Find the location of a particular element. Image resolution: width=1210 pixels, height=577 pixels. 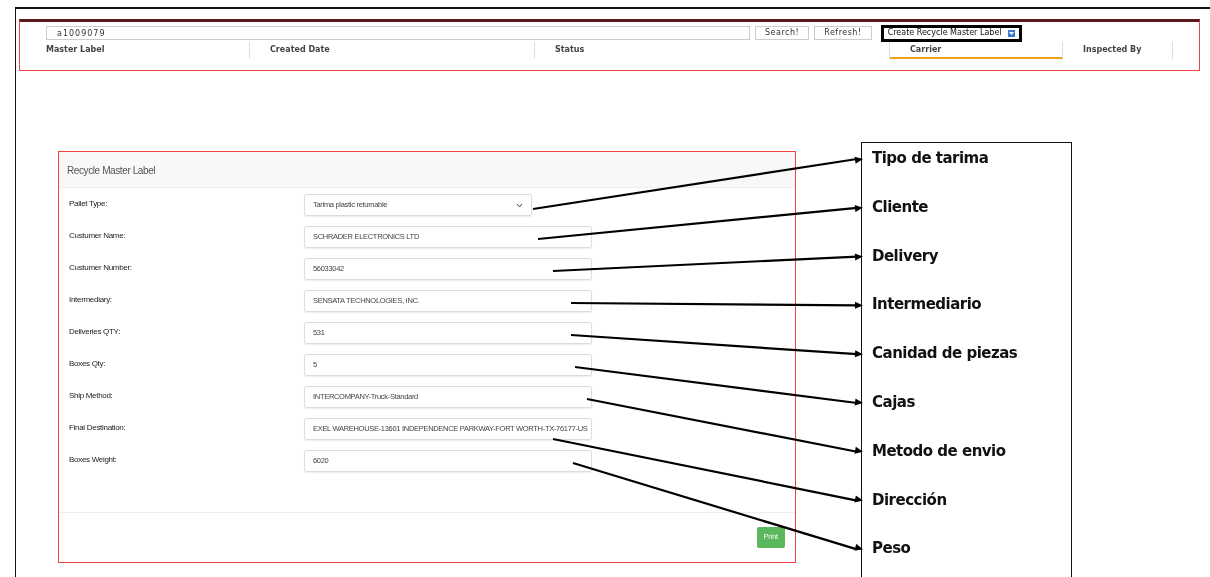

annotation-label: Cliente is located at coordinates (900, 207).